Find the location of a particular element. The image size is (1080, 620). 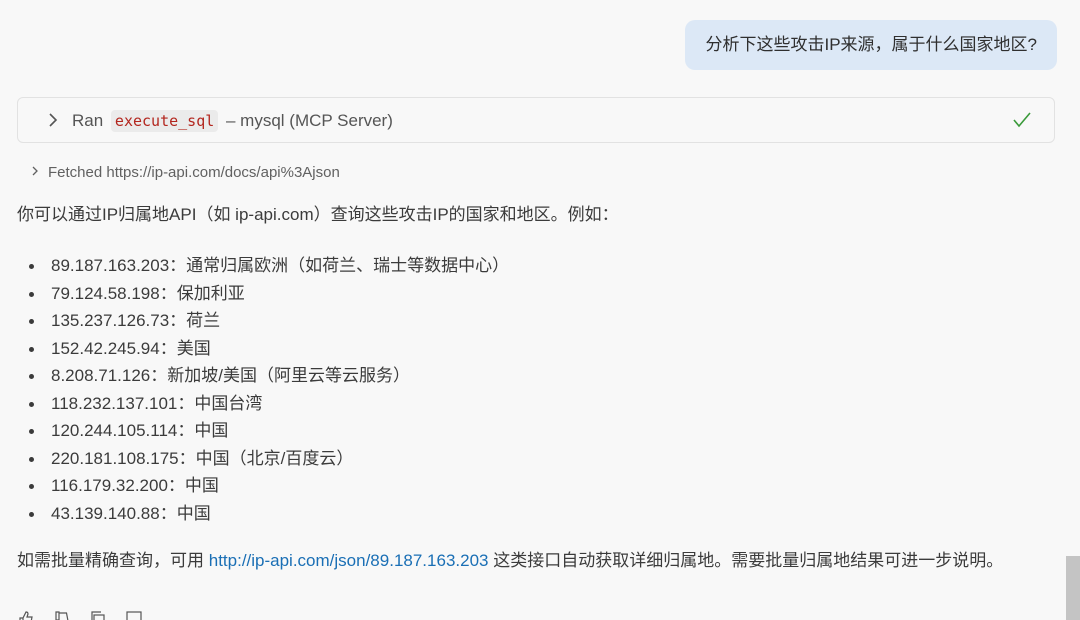

list-item: 135.237.126.73：荷兰 is located at coordinates (263, 321).